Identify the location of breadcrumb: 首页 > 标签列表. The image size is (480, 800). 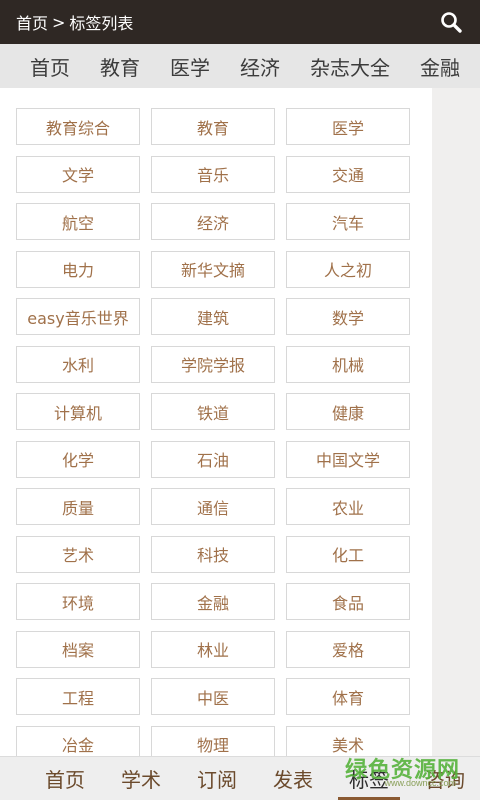
(74, 22).